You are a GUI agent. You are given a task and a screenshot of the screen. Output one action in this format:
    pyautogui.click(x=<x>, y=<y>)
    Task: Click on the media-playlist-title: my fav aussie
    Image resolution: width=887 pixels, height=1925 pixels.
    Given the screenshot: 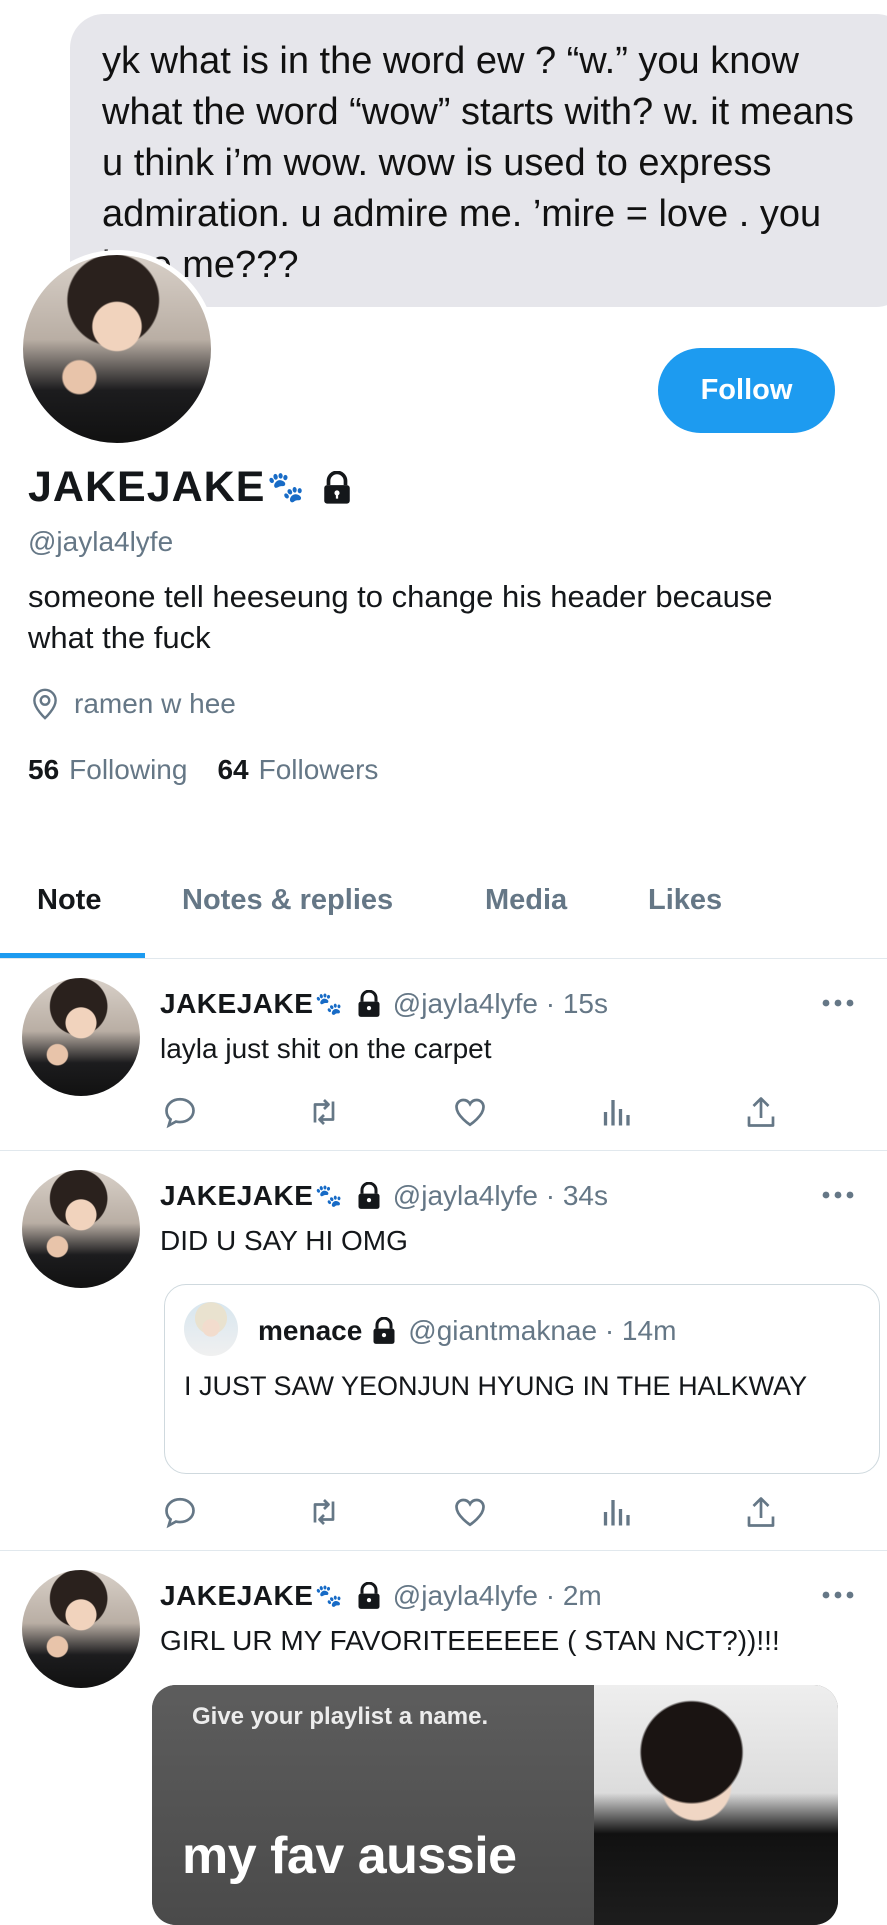 What is the action you would take?
    pyautogui.click(x=349, y=1856)
    